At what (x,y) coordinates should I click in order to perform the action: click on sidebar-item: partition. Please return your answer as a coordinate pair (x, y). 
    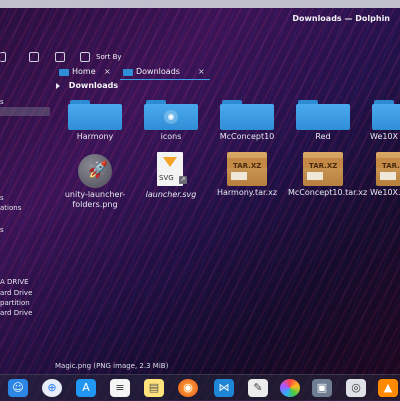
    Looking at the image, I should click on (15, 303).